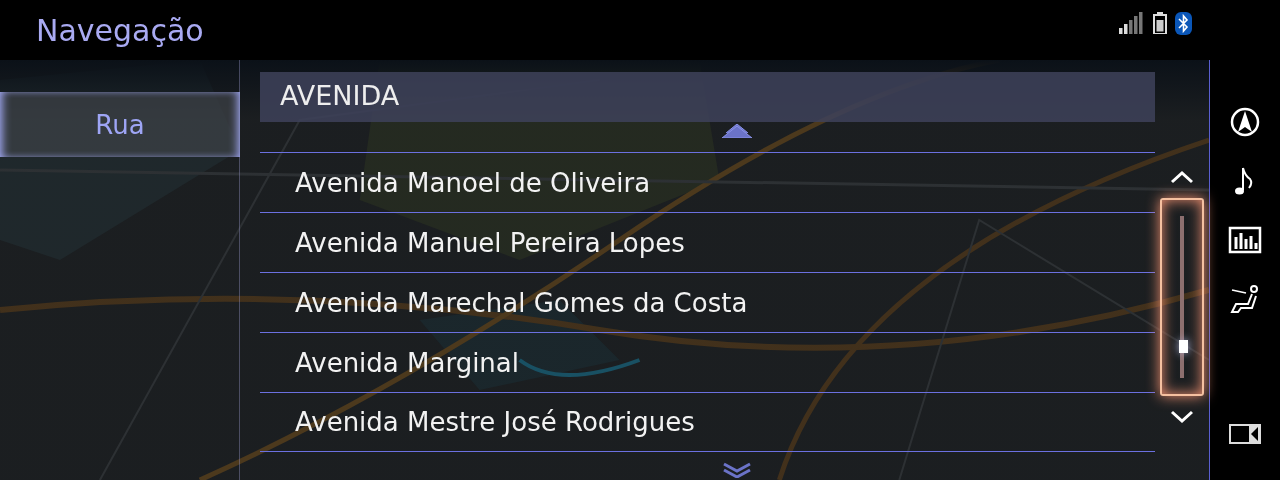  I want to click on result-item: Avenida Mestre José Rodrigues, so click(707, 422).